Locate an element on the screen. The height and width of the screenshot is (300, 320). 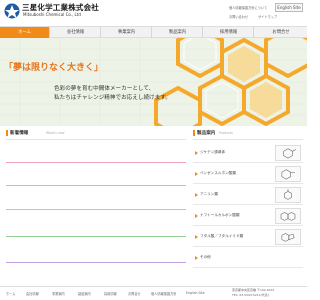
util-link-sitemap: サイトマップ is located at coordinates (267, 16).